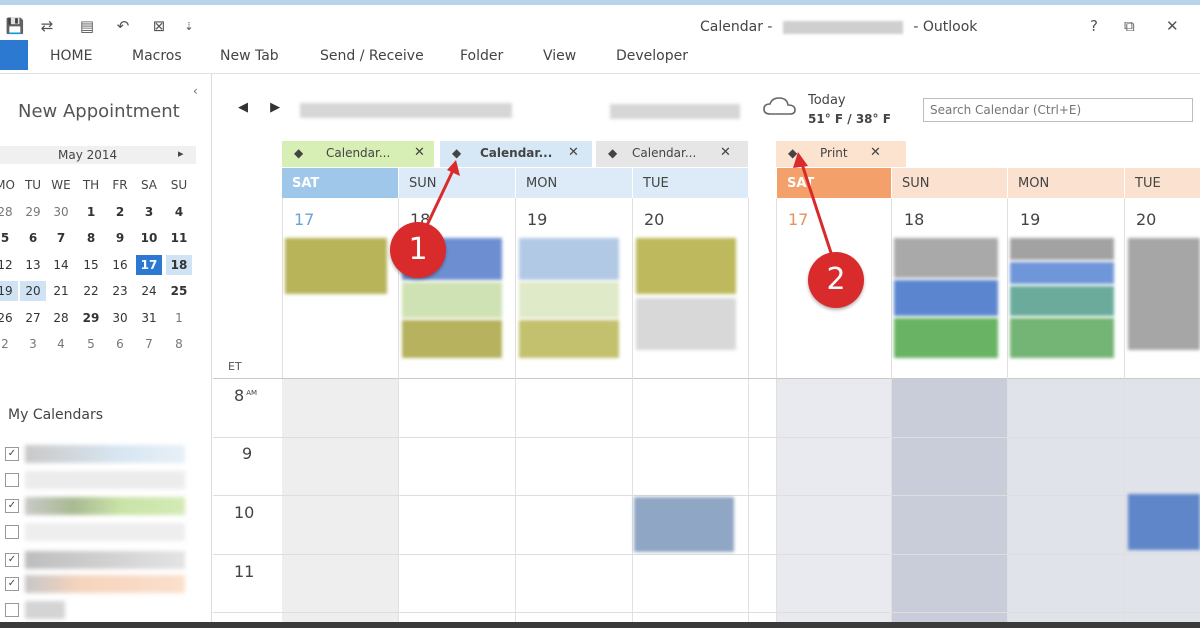  What do you see at coordinates (836, 280) in the screenshot?
I see `annotation-callout-2: 2` at bounding box center [836, 280].